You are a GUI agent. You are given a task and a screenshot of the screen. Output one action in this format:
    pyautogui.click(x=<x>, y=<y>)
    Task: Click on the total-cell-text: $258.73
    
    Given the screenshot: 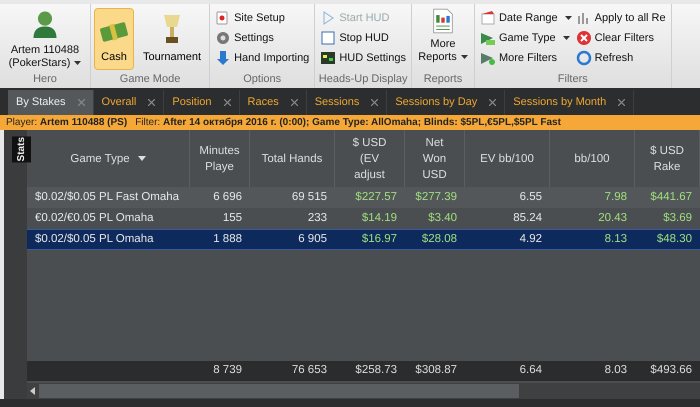 What is the action you would take?
    pyautogui.click(x=376, y=370)
    